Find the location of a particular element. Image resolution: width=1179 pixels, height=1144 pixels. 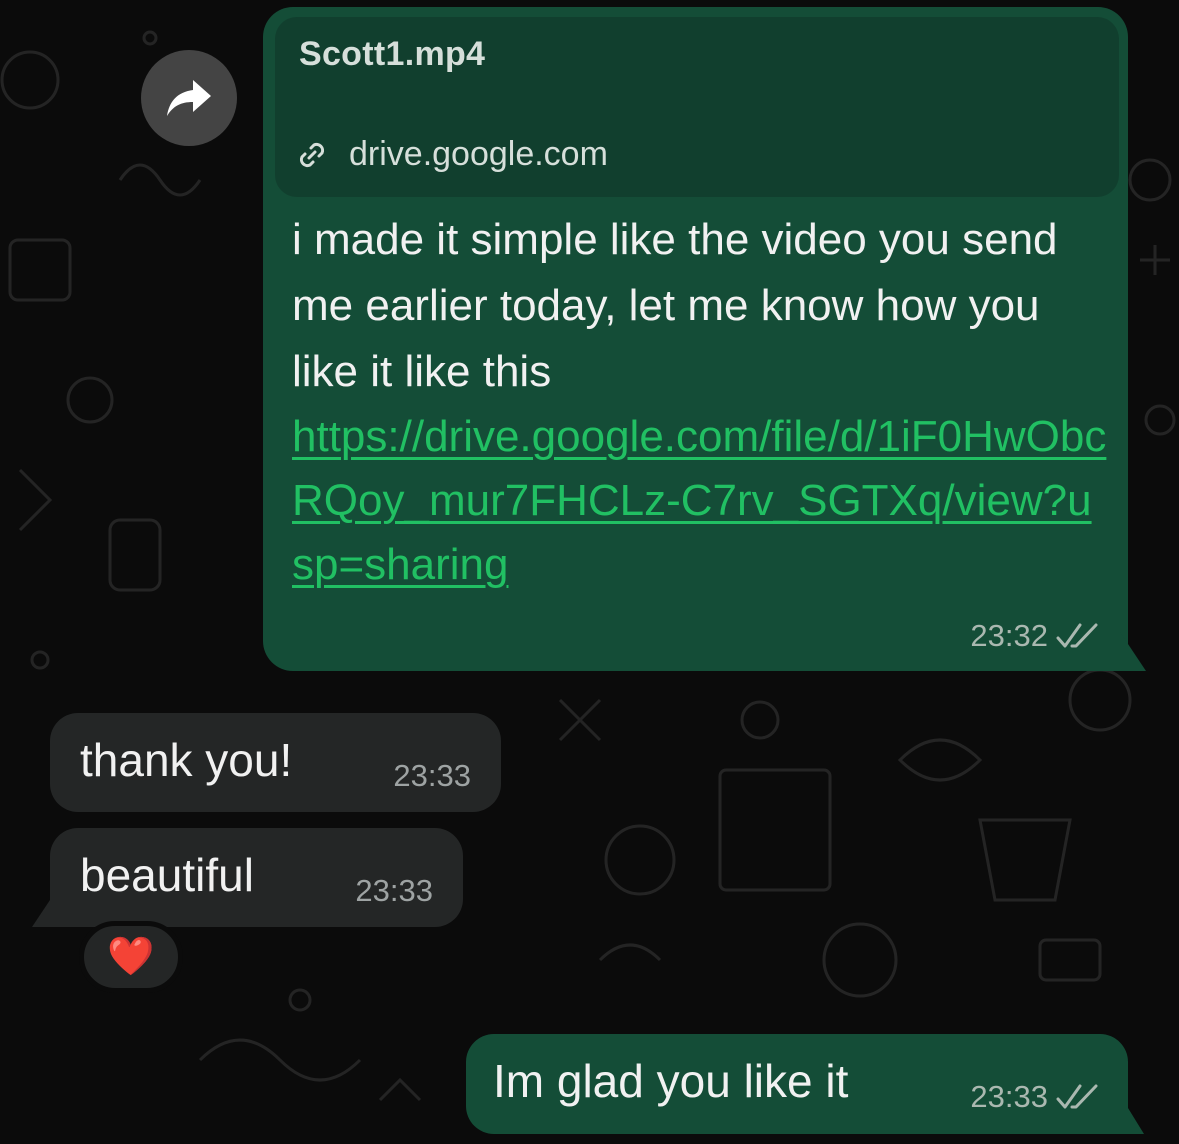

link-icon is located at coordinates (312, 154).